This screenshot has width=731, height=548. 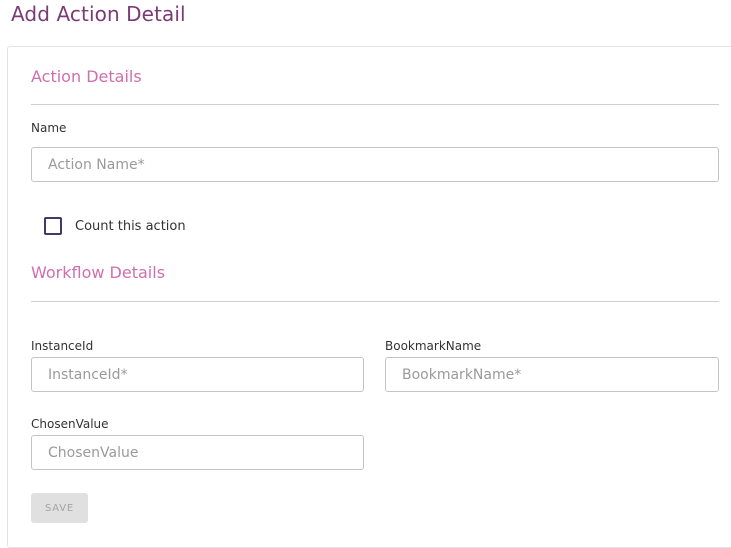 I want to click on instance-id-label: InstanceId, so click(x=62, y=346).